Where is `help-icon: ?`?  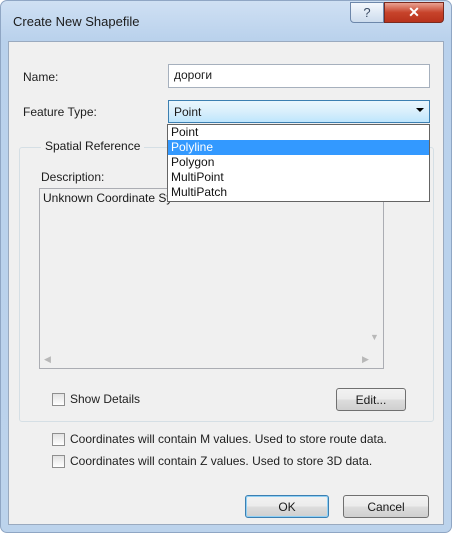 help-icon: ? is located at coordinates (367, 12).